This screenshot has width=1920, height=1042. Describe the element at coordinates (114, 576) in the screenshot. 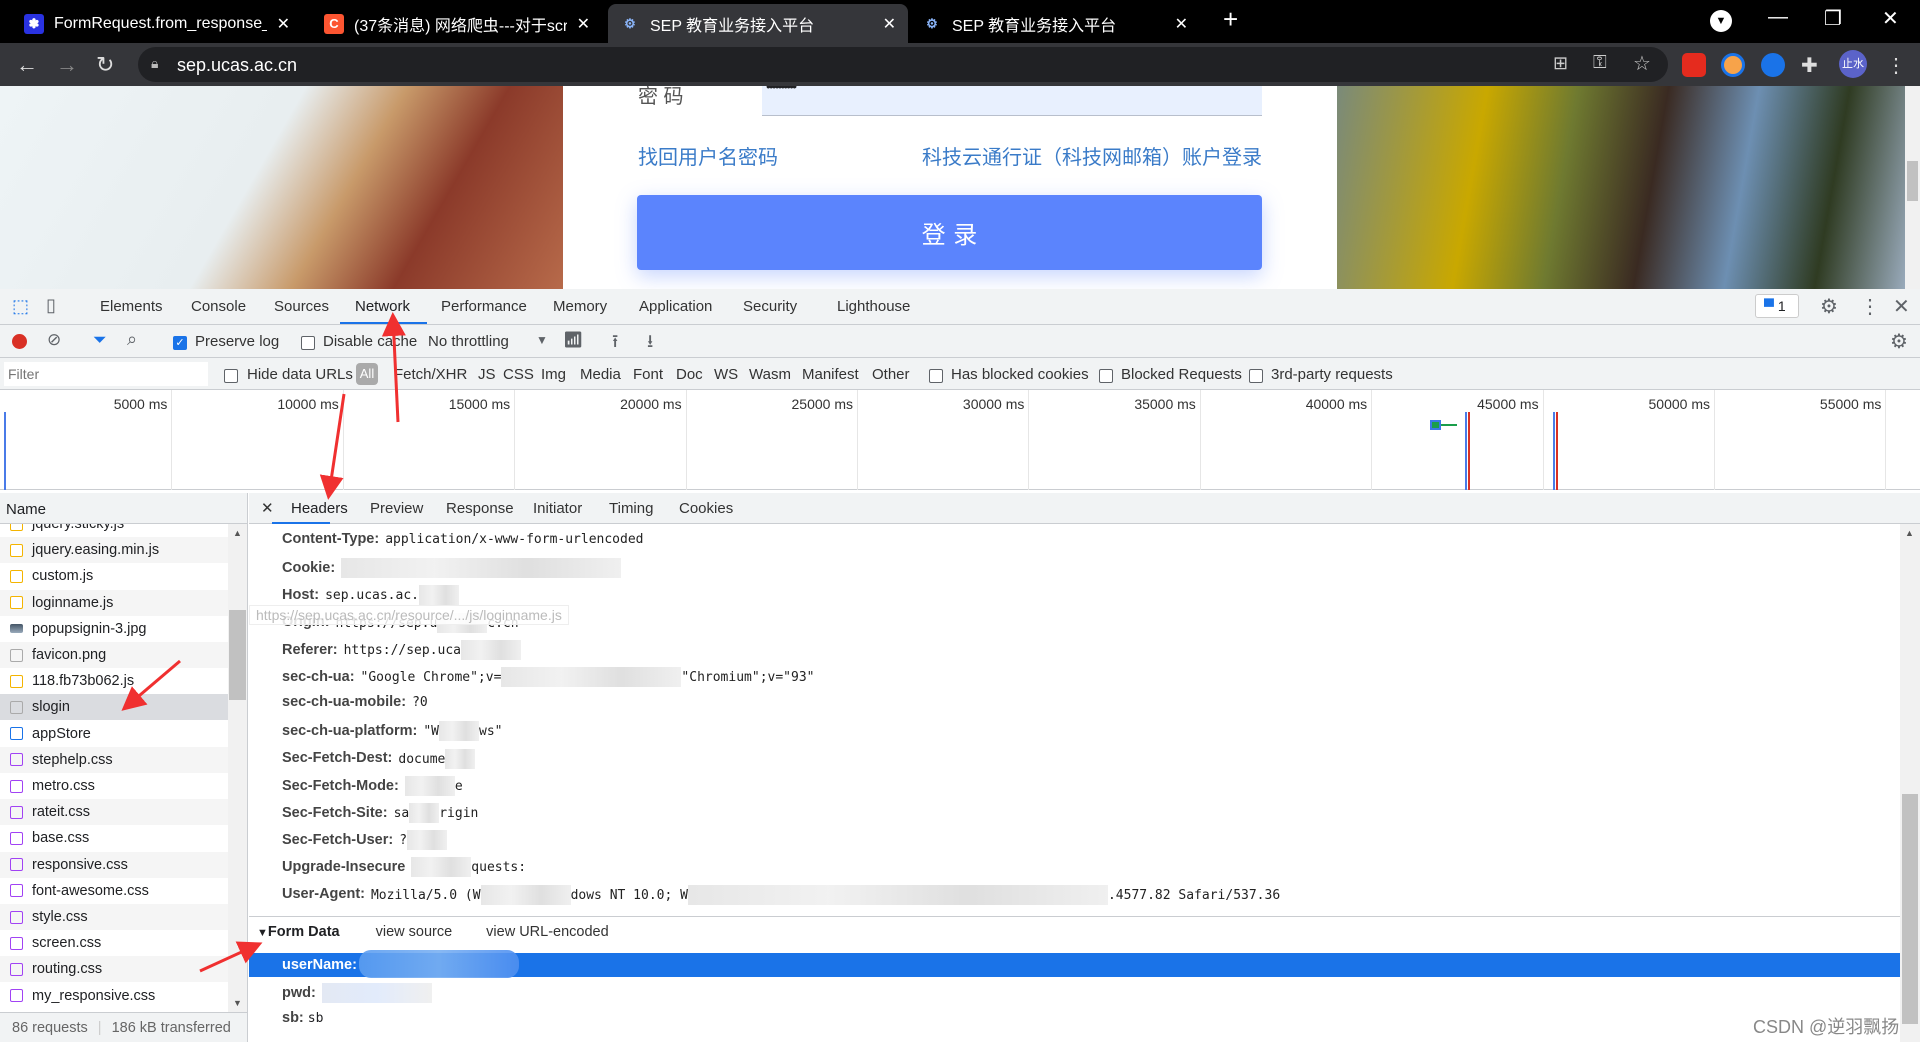

I see `request-row-custom-js: custom.js` at that location.